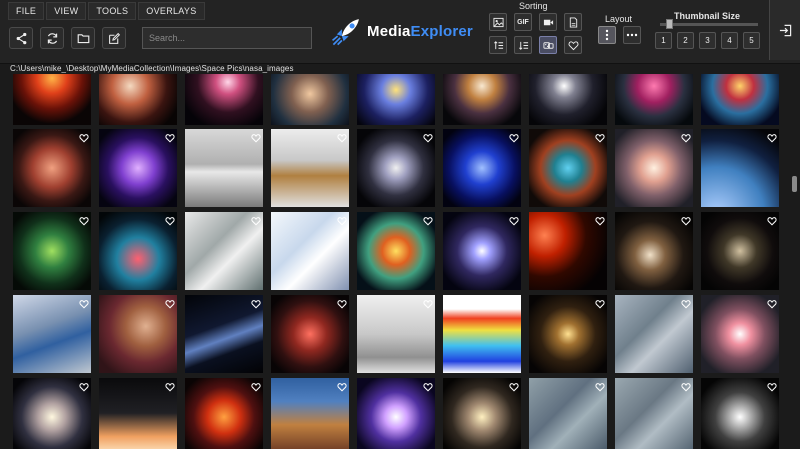 The height and width of the screenshot is (449, 800). Describe the element at coordinates (310, 413) in the screenshot. I see `thumbnail-carina-pillars` at that location.